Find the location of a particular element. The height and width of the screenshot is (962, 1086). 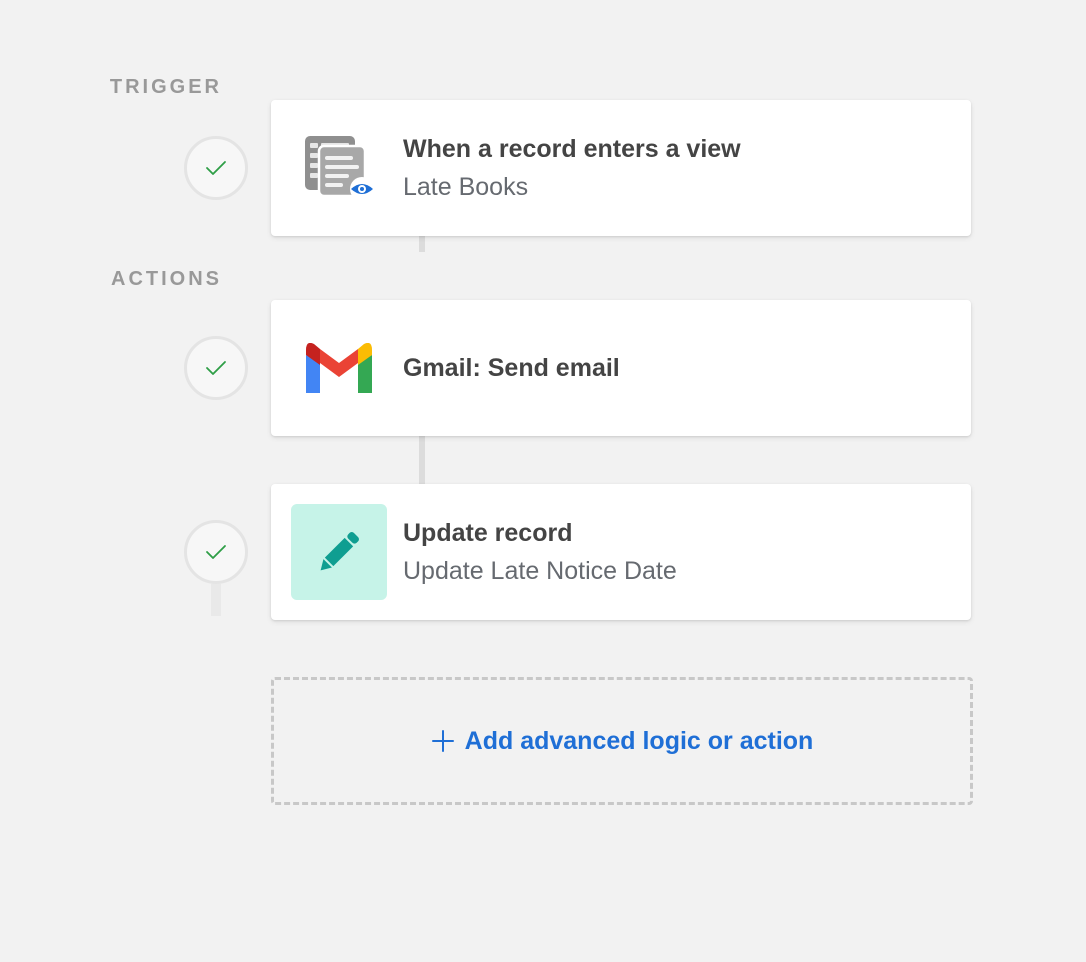

step-subtitle: Update Late Notice Date is located at coordinates (540, 571).